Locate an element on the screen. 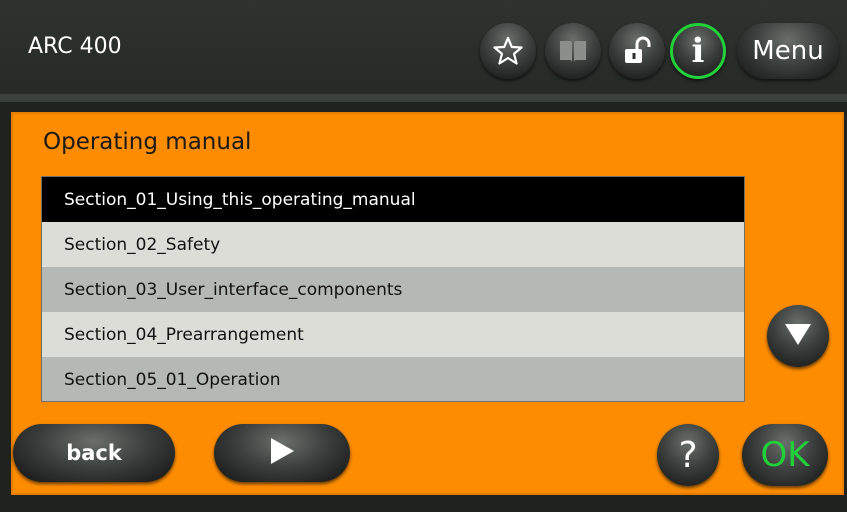  play-button is located at coordinates (282, 453).